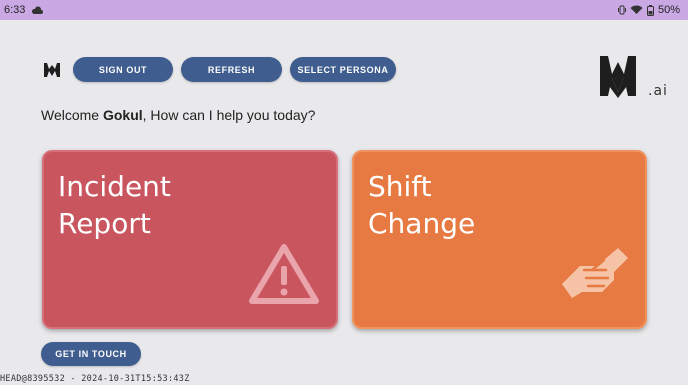  Describe the element at coordinates (421, 205) in the screenshot. I see `card-title: Shift Change` at that location.